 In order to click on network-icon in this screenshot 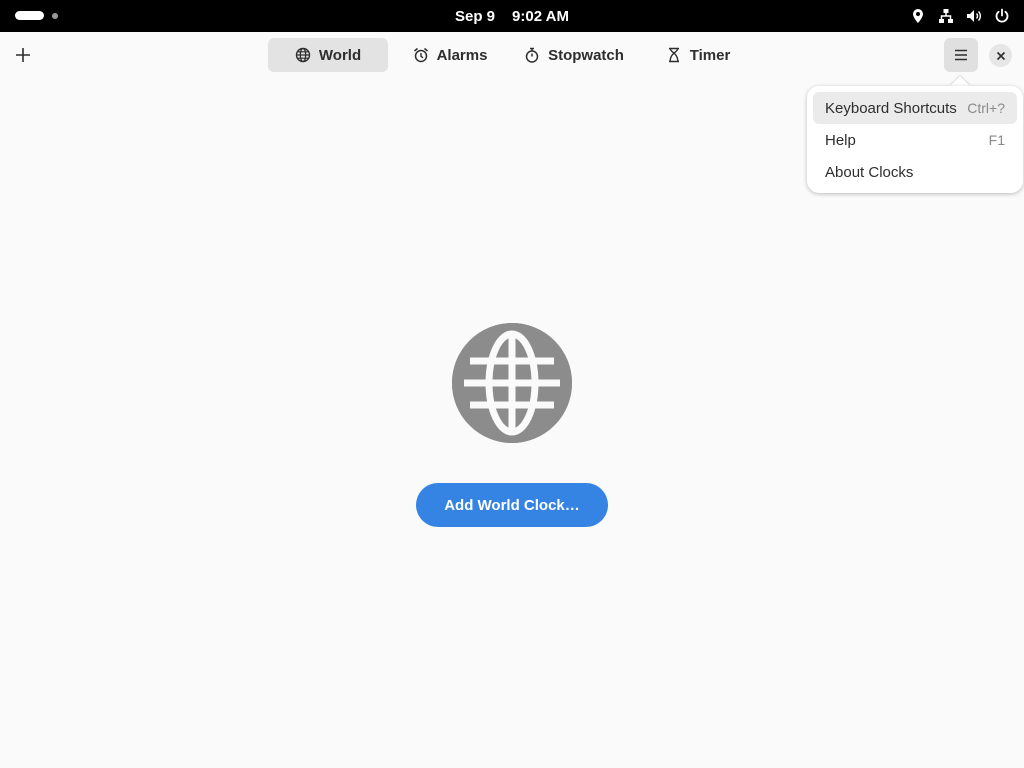, I will do `click(946, 16)`.